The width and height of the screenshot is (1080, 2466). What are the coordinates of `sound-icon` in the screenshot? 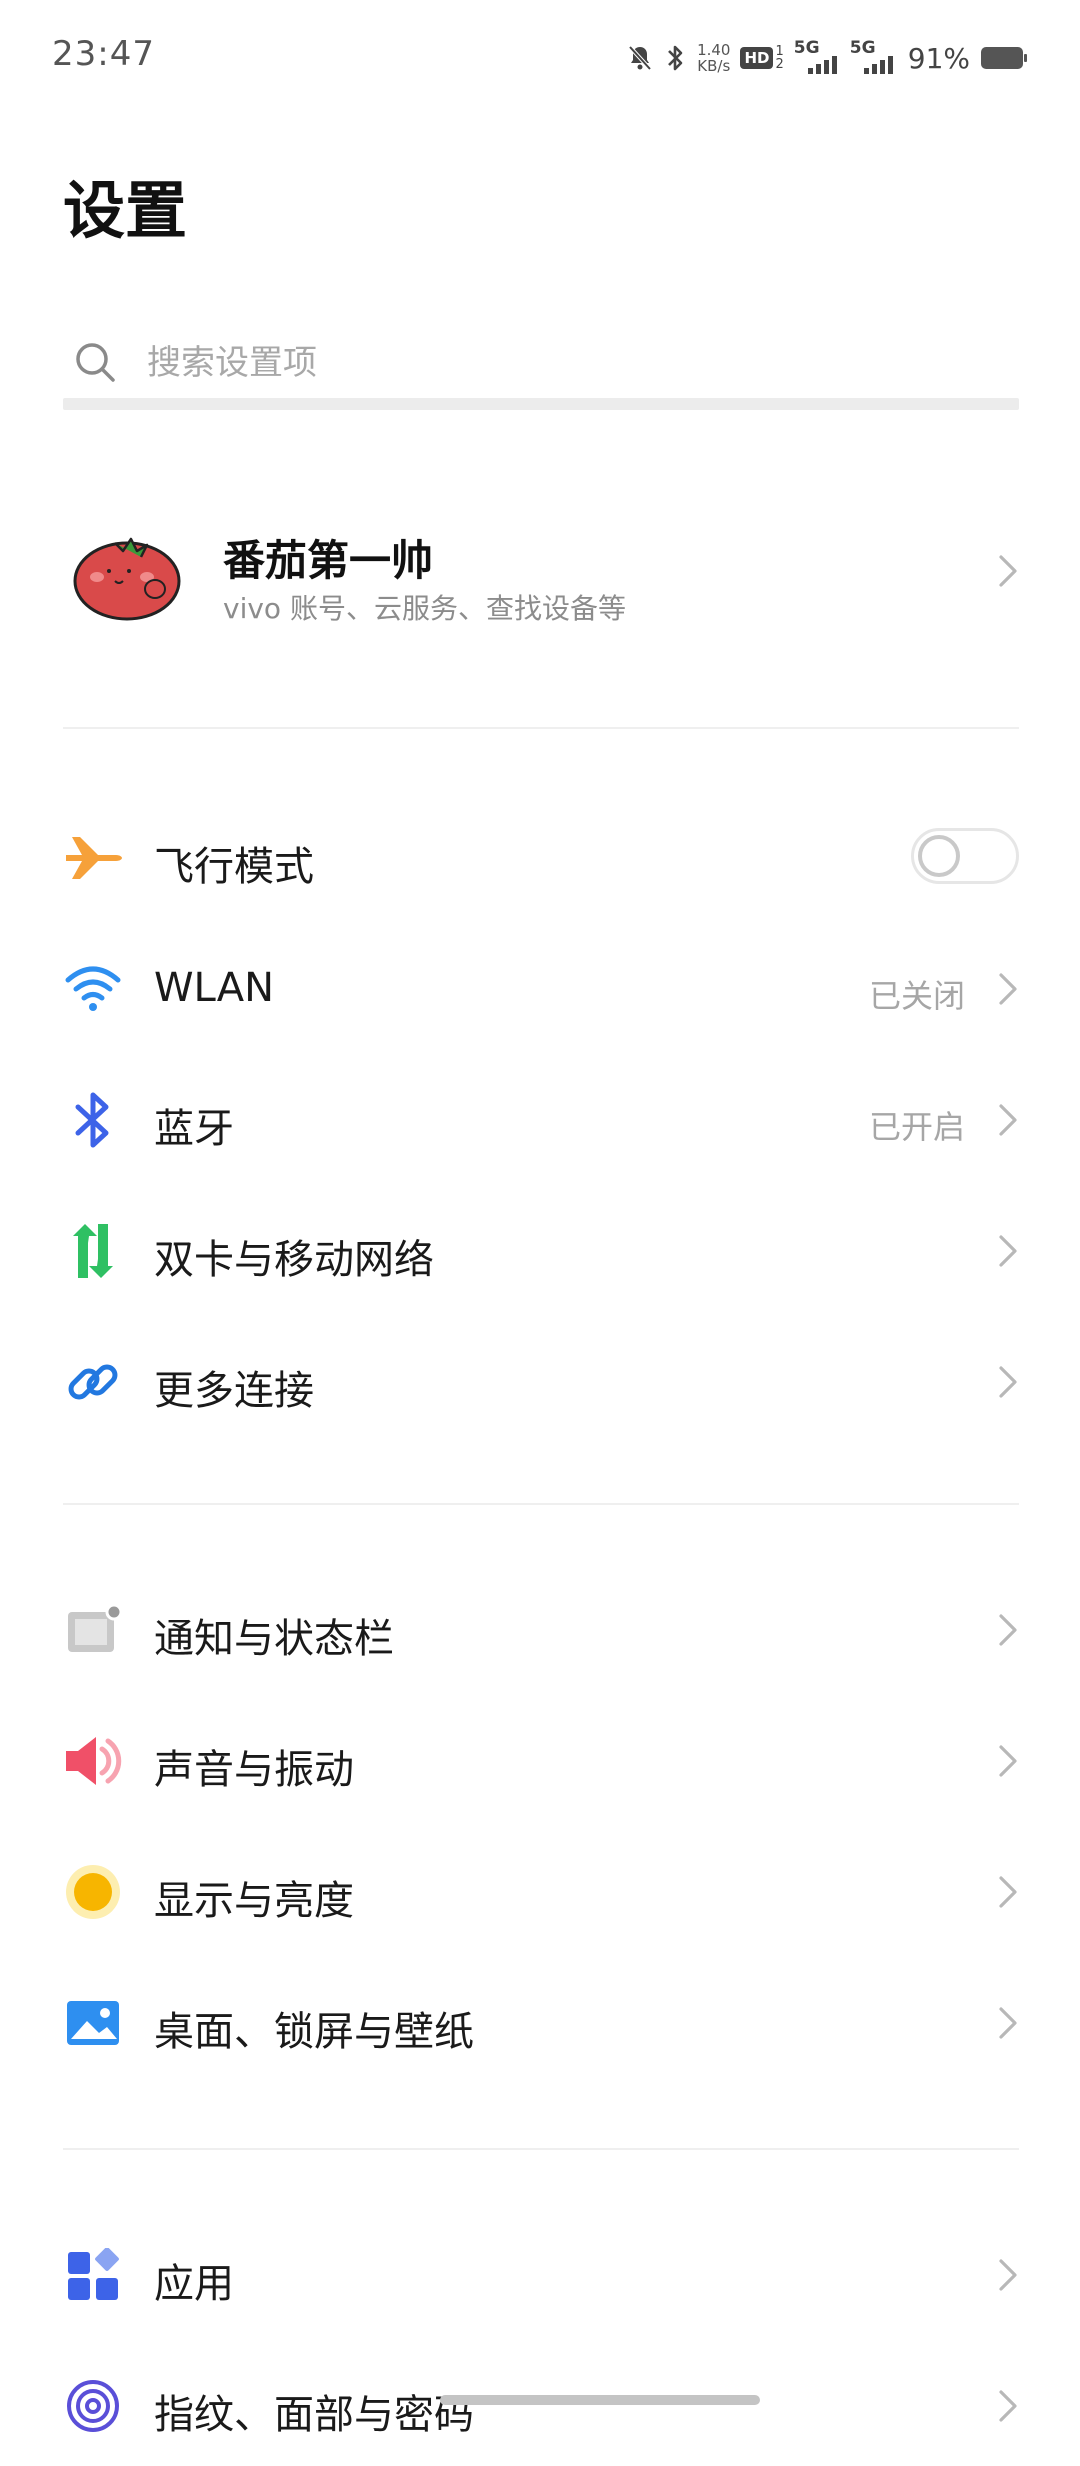 It's located at (93, 1761).